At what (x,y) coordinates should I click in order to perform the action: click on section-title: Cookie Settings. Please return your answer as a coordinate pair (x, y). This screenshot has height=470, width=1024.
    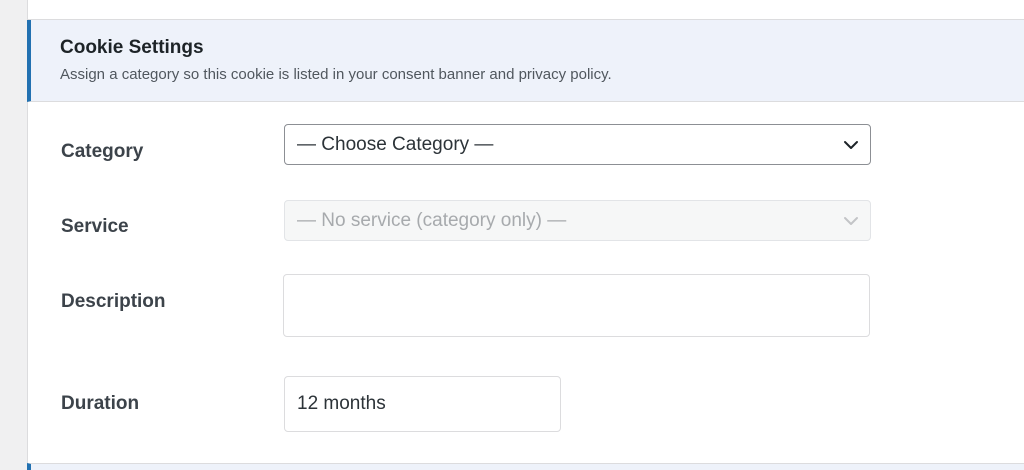
    Looking at the image, I should click on (132, 47).